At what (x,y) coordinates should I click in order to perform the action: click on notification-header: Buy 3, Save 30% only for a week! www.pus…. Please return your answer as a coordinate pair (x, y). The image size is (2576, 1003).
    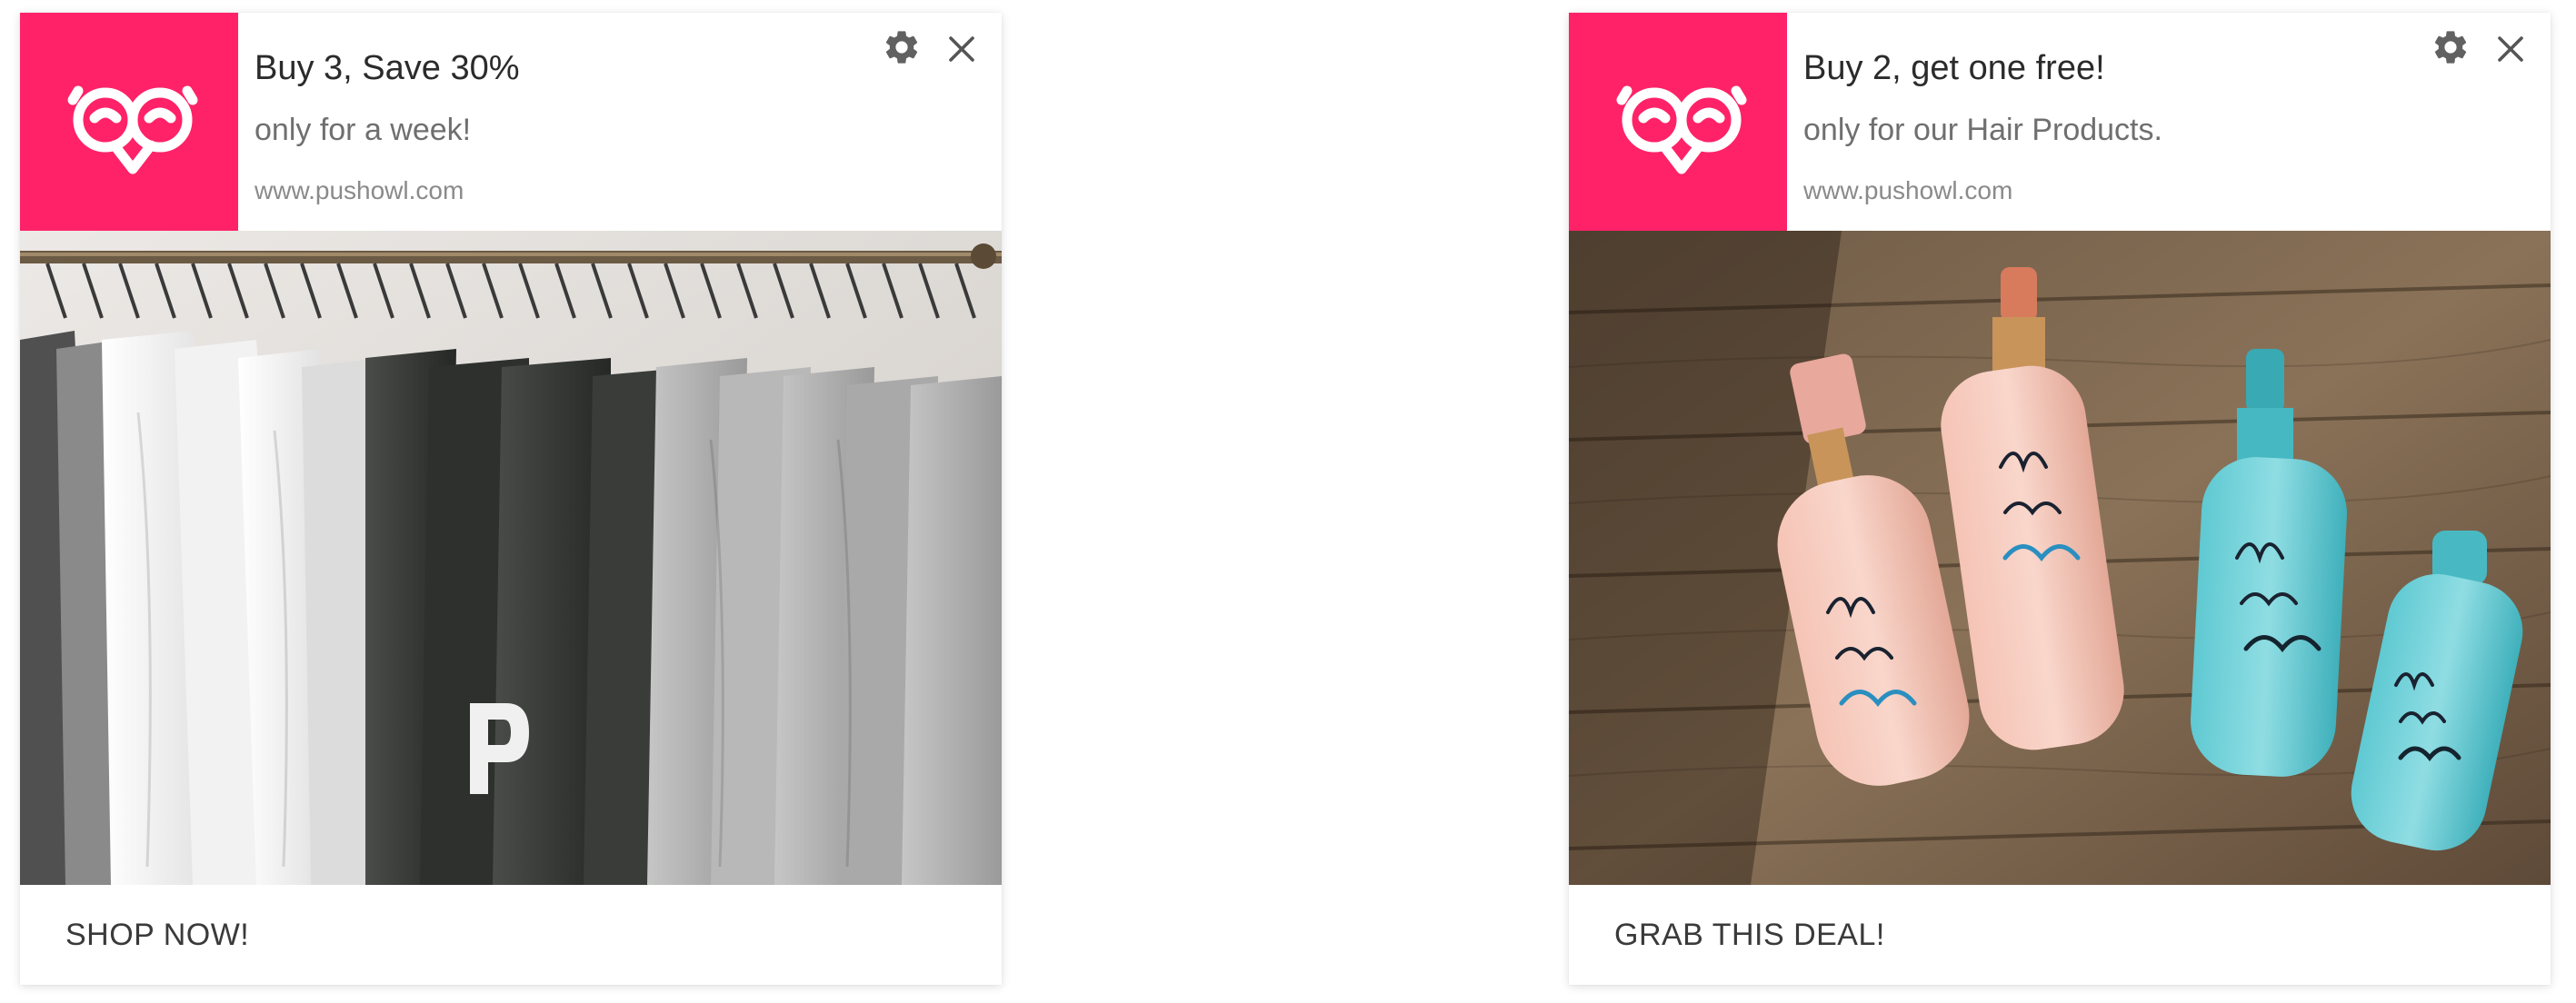
    Looking at the image, I should click on (511, 122).